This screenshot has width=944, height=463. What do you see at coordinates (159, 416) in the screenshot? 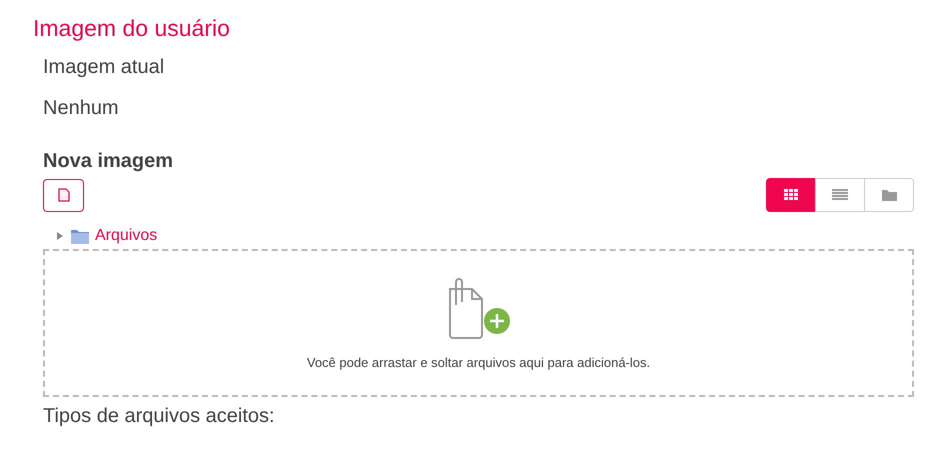
I see `field-label: Tipos de arquivos aceitos:` at bounding box center [159, 416].